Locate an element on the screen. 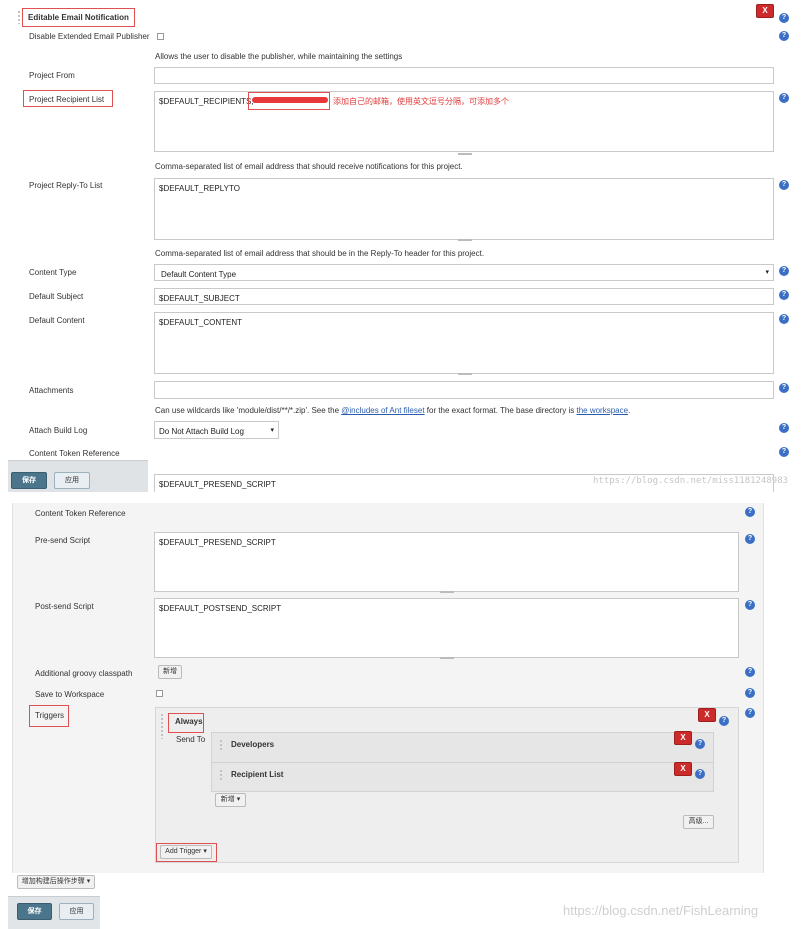  groovy-classpath-label: Additional groovy classpath is located at coordinates (84, 673).